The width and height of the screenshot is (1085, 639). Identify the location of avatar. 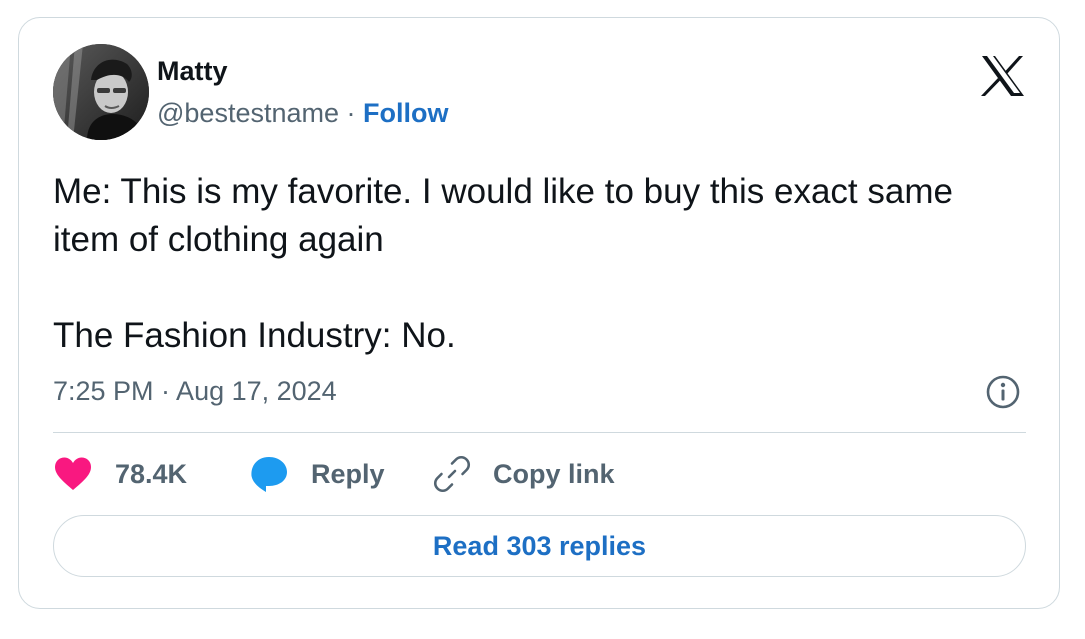
(101, 92).